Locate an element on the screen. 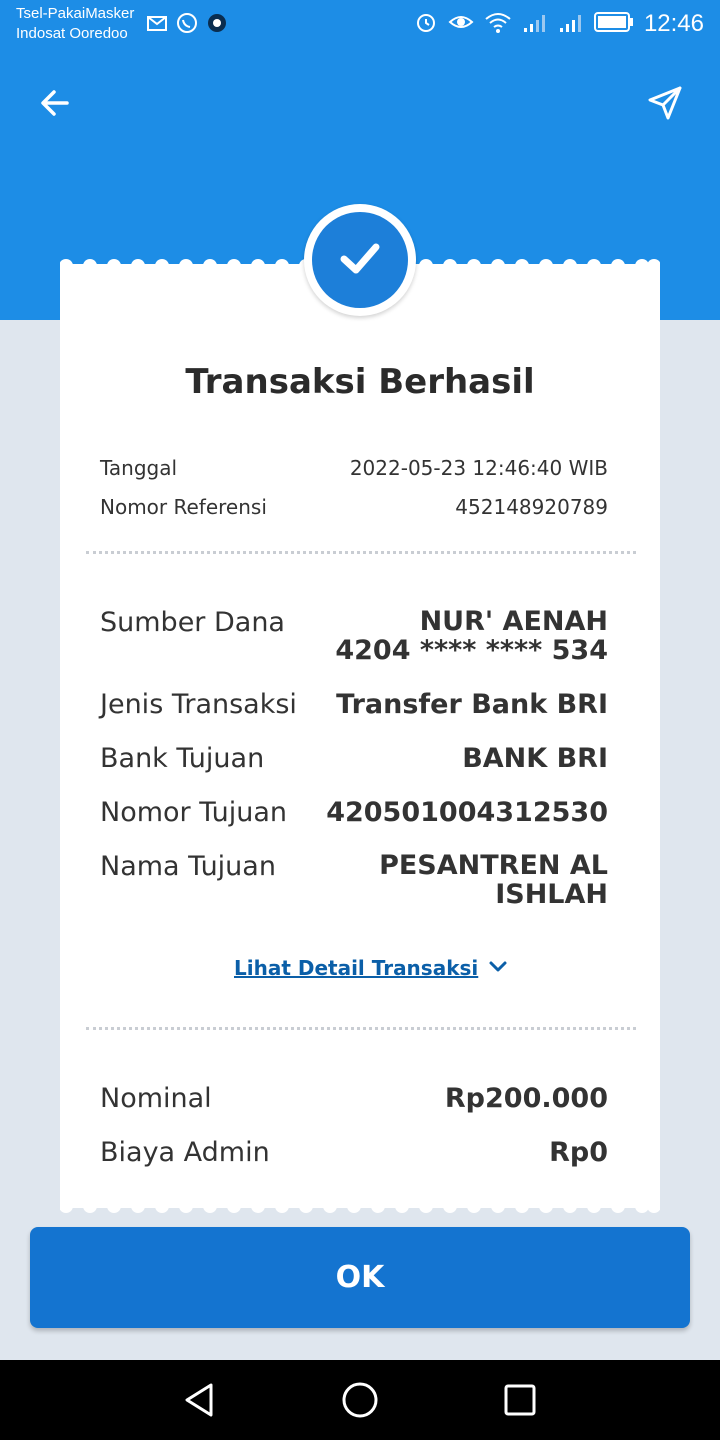 The height and width of the screenshot is (1440, 720). whatsapp-icon is located at coordinates (187, 23).